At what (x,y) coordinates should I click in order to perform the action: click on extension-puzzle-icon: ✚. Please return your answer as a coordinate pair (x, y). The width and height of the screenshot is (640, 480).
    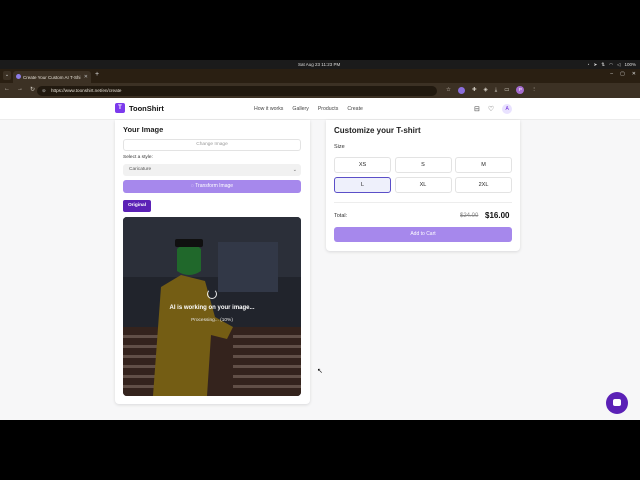
    Looking at the image, I should click on (474, 90).